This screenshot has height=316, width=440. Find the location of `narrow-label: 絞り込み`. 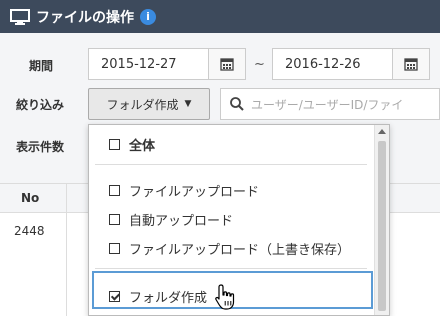

narrow-label: 絞り込み is located at coordinates (40, 105).